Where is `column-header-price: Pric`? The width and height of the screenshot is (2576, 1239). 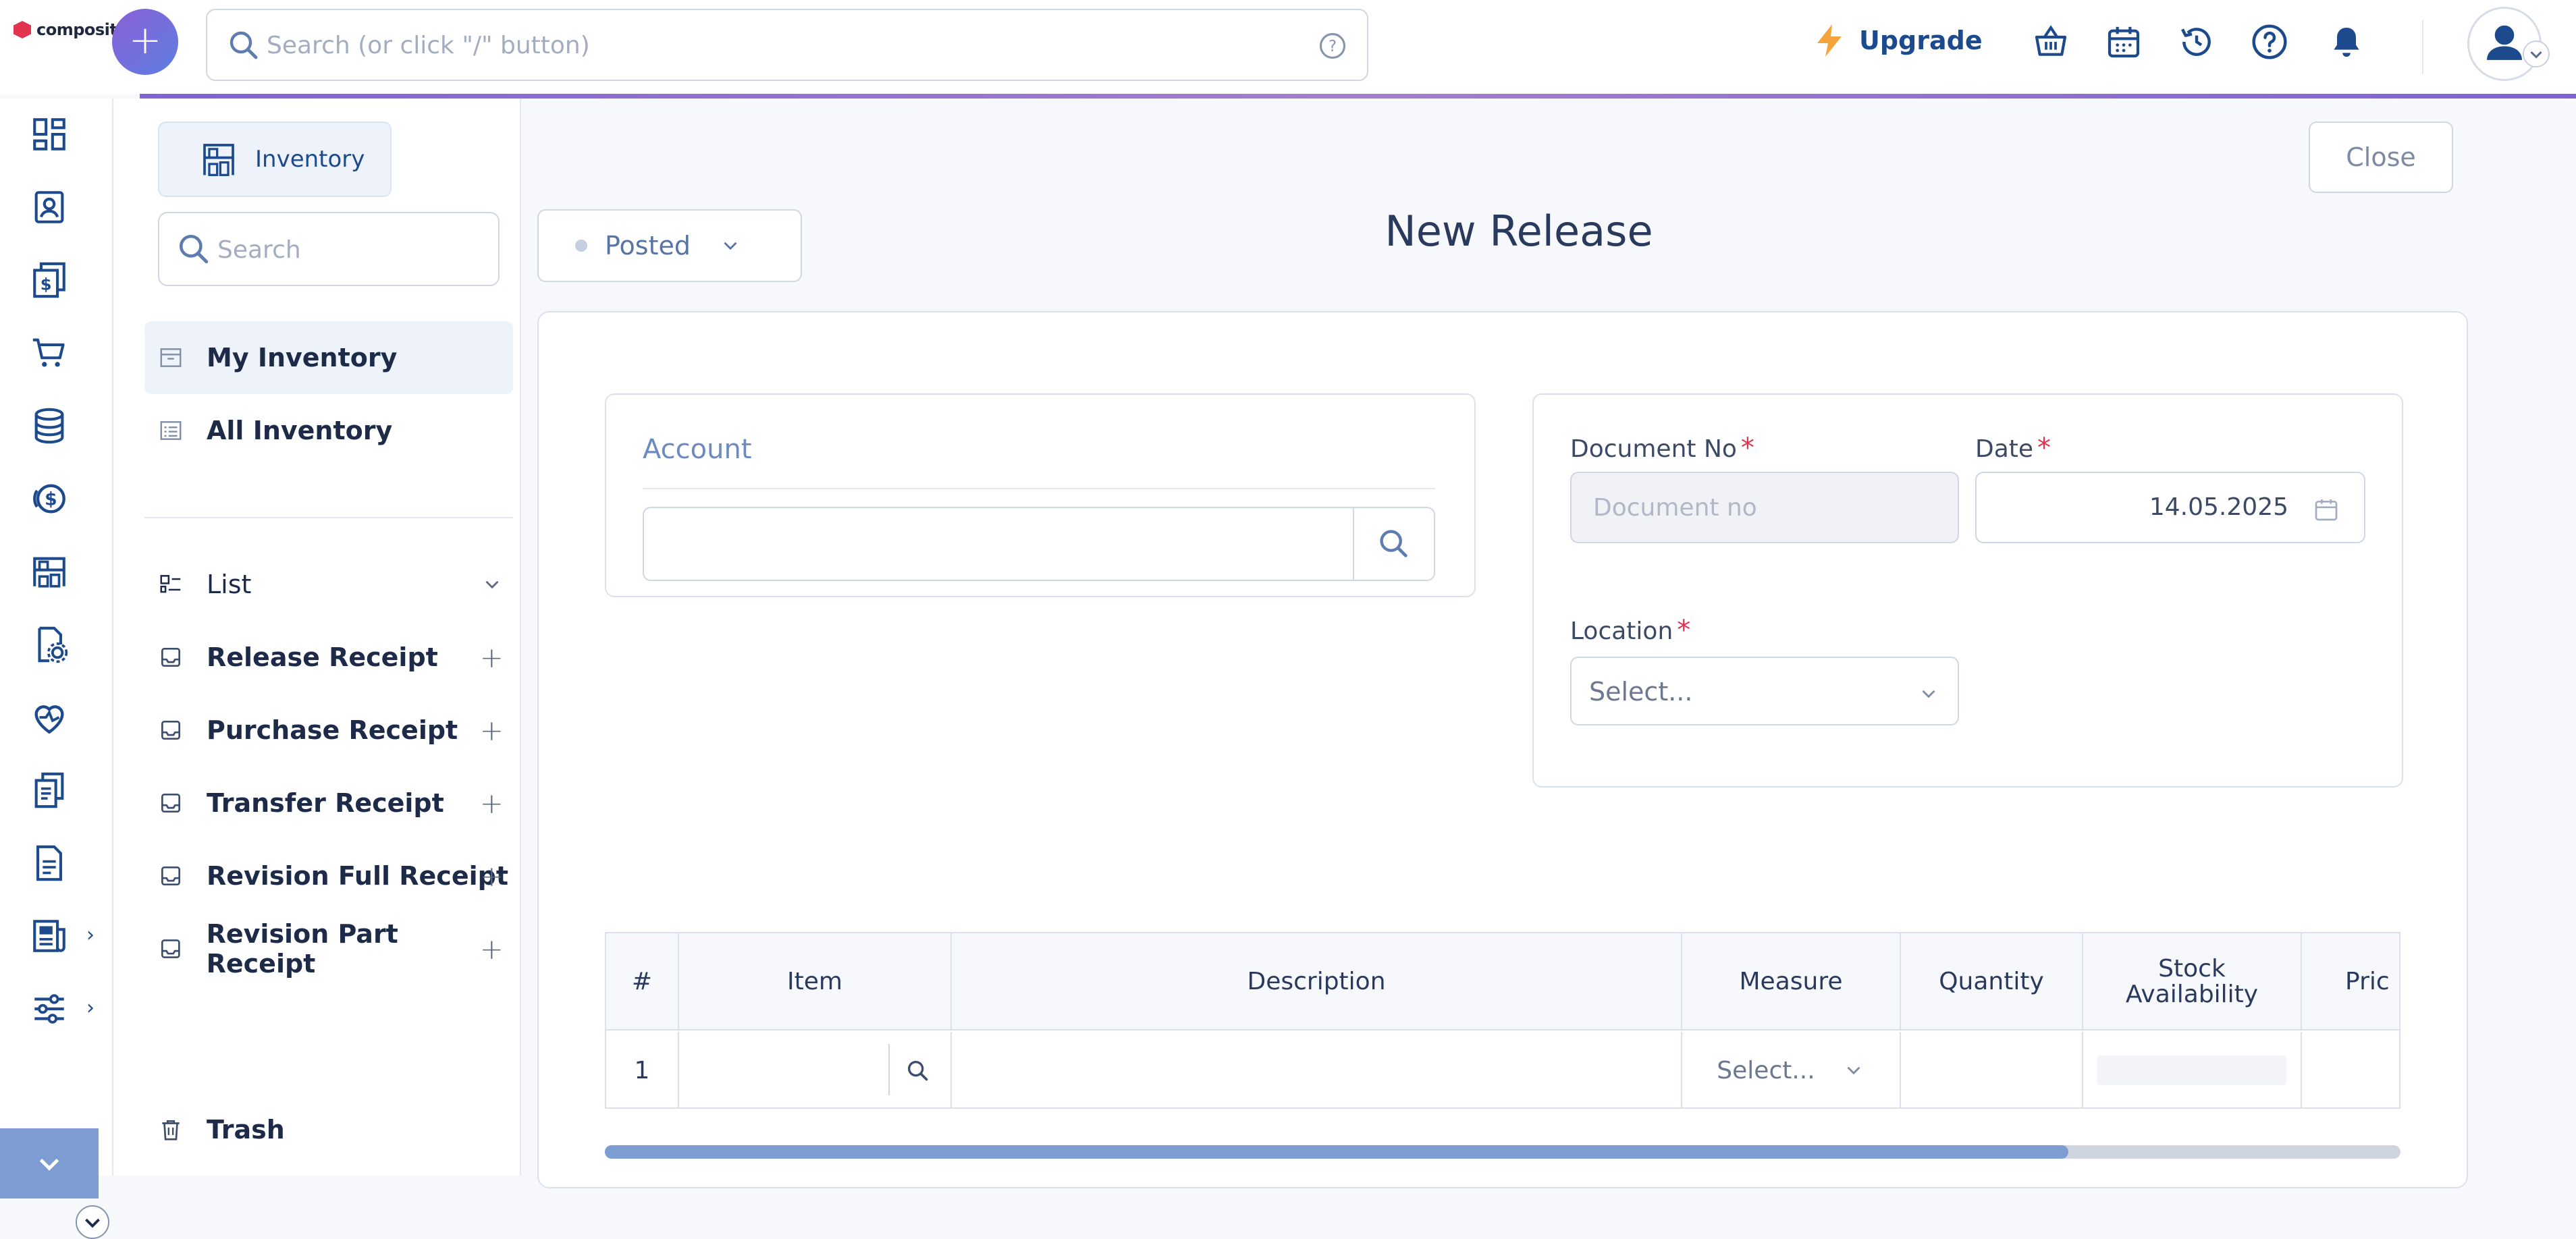 column-header-price: Pric is located at coordinates (2350, 981).